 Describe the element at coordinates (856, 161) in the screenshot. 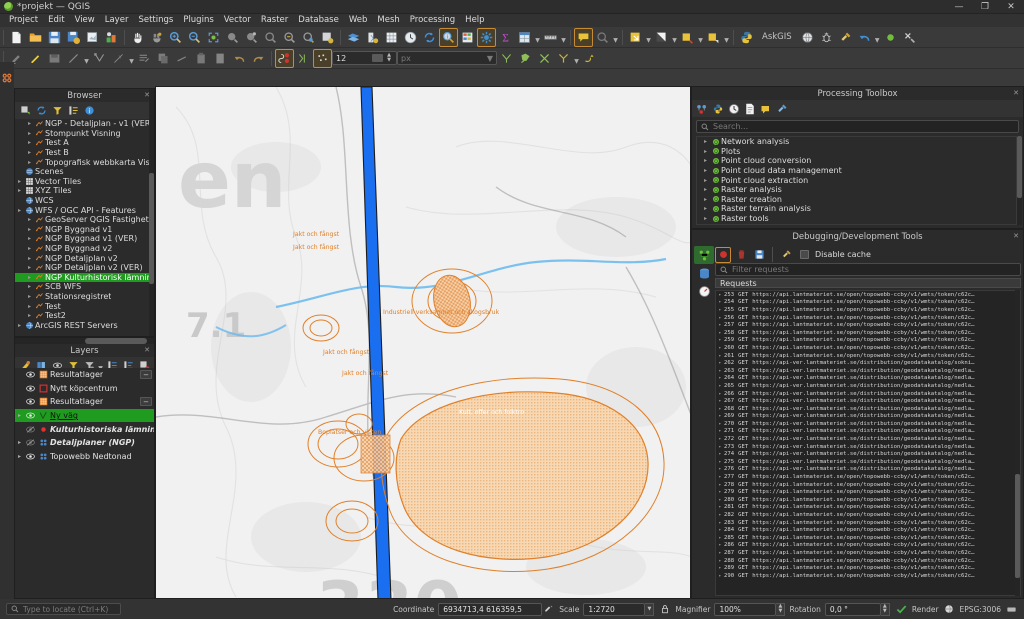

I see `processing-group-row: ▸ Q Point cloud conversion` at that location.